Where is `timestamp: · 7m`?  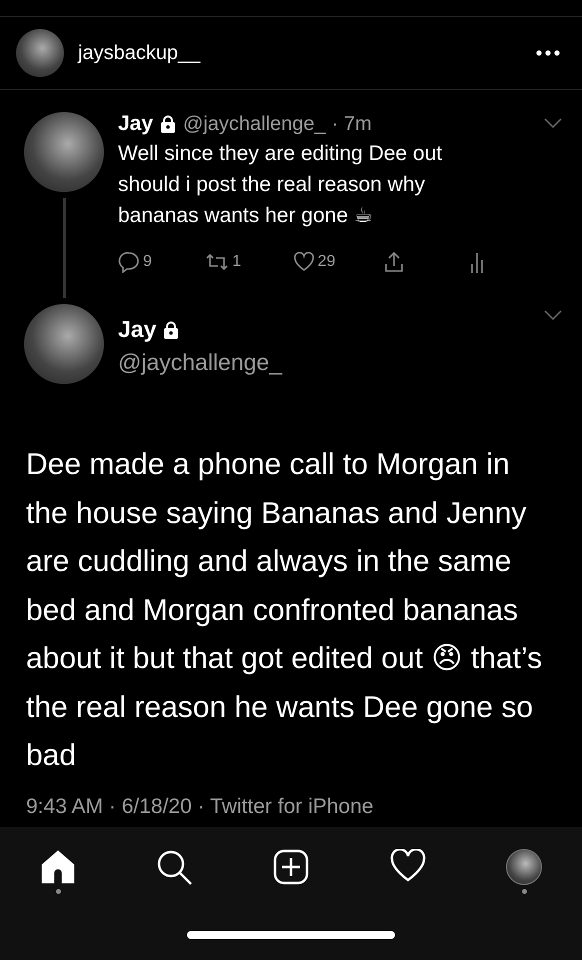 timestamp: · 7m is located at coordinates (352, 124).